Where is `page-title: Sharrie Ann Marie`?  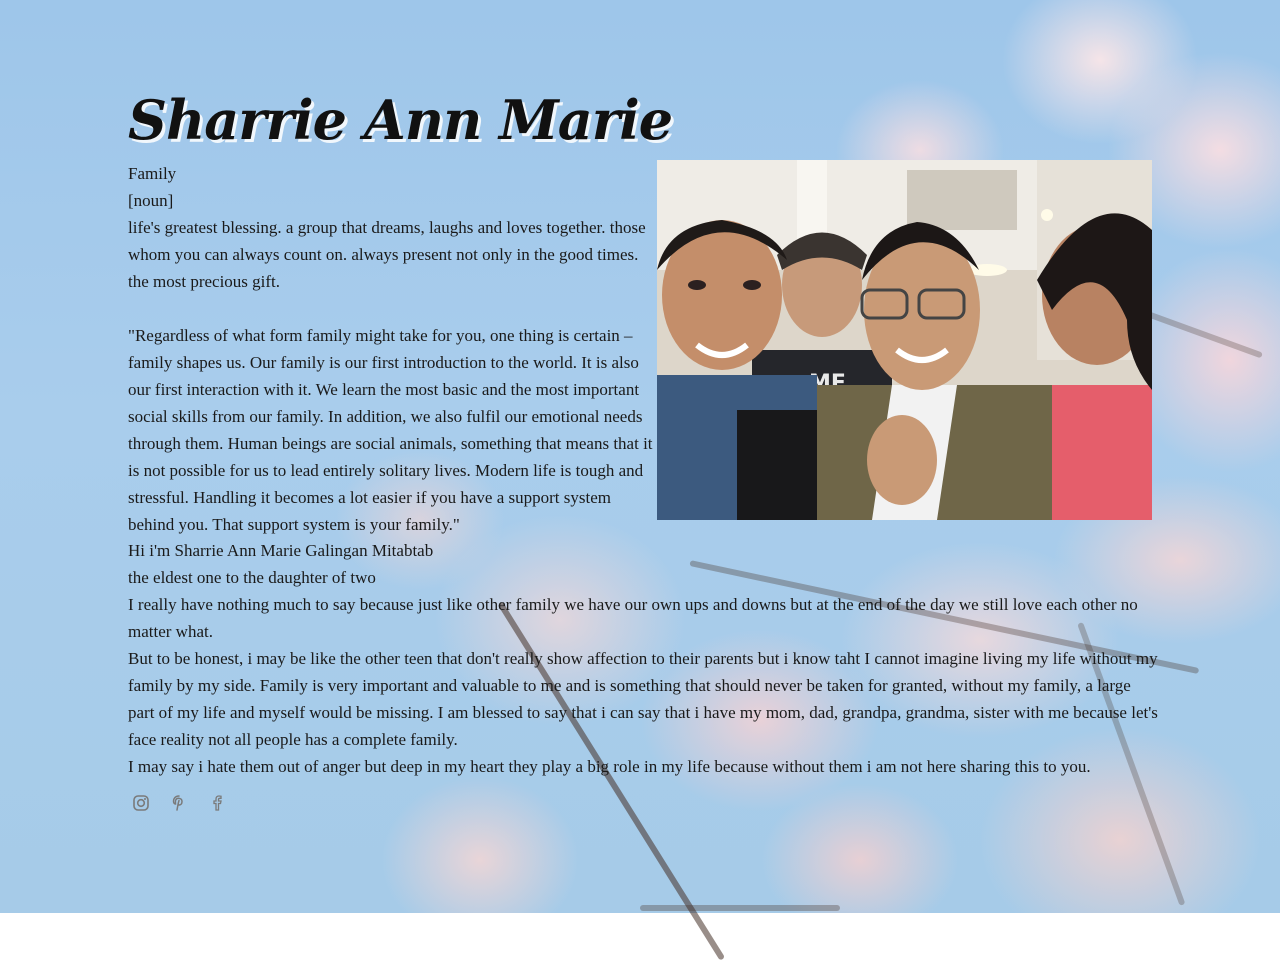
page-title: Sharrie Ann Marie is located at coordinates (400, 120).